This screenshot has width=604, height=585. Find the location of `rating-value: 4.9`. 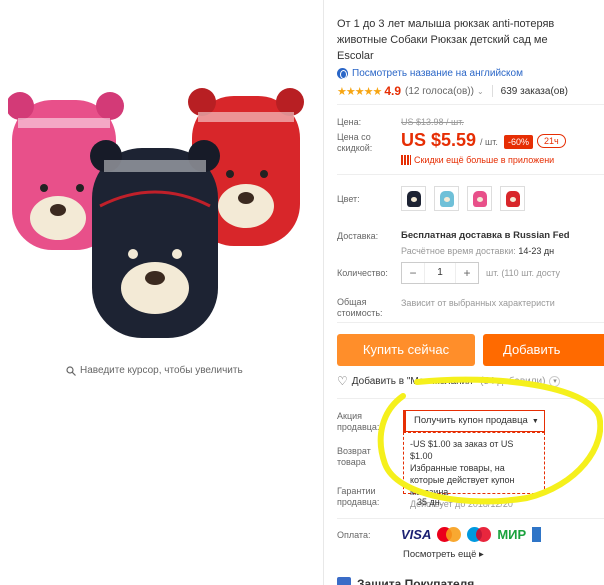

rating-value: 4.9 is located at coordinates (392, 91).